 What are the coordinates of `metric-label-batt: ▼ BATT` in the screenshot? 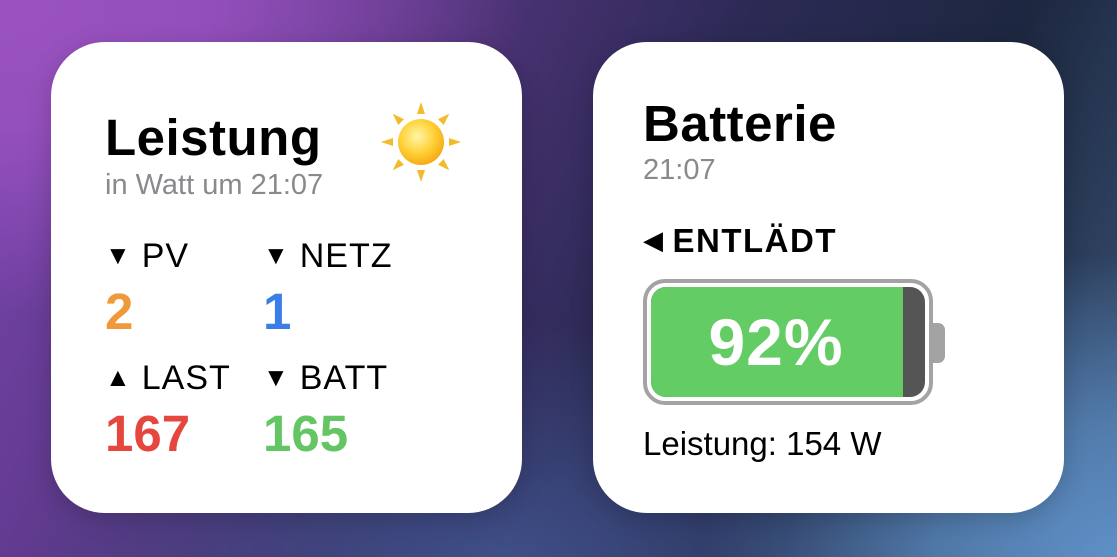 It's located at (325, 378).